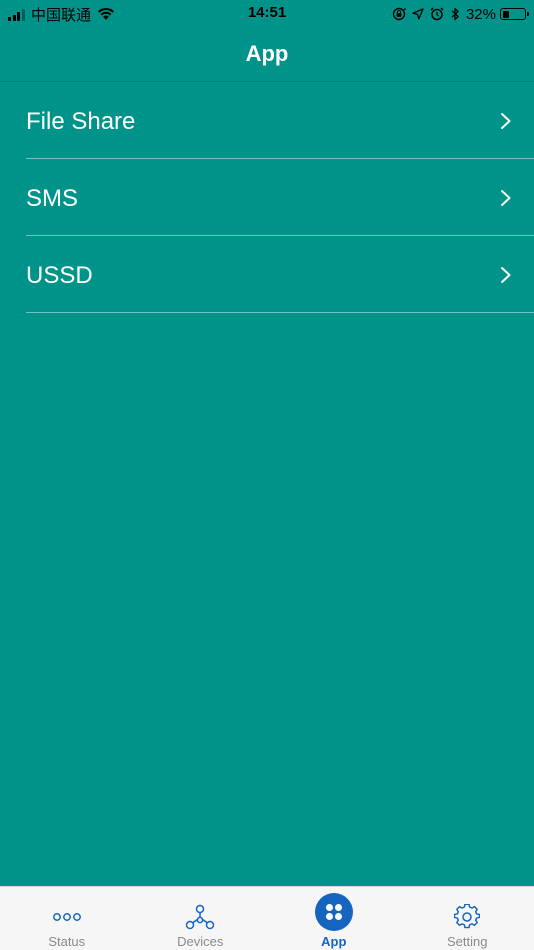 The image size is (534, 950). What do you see at coordinates (200, 941) in the screenshot?
I see `tab-label: Devices` at bounding box center [200, 941].